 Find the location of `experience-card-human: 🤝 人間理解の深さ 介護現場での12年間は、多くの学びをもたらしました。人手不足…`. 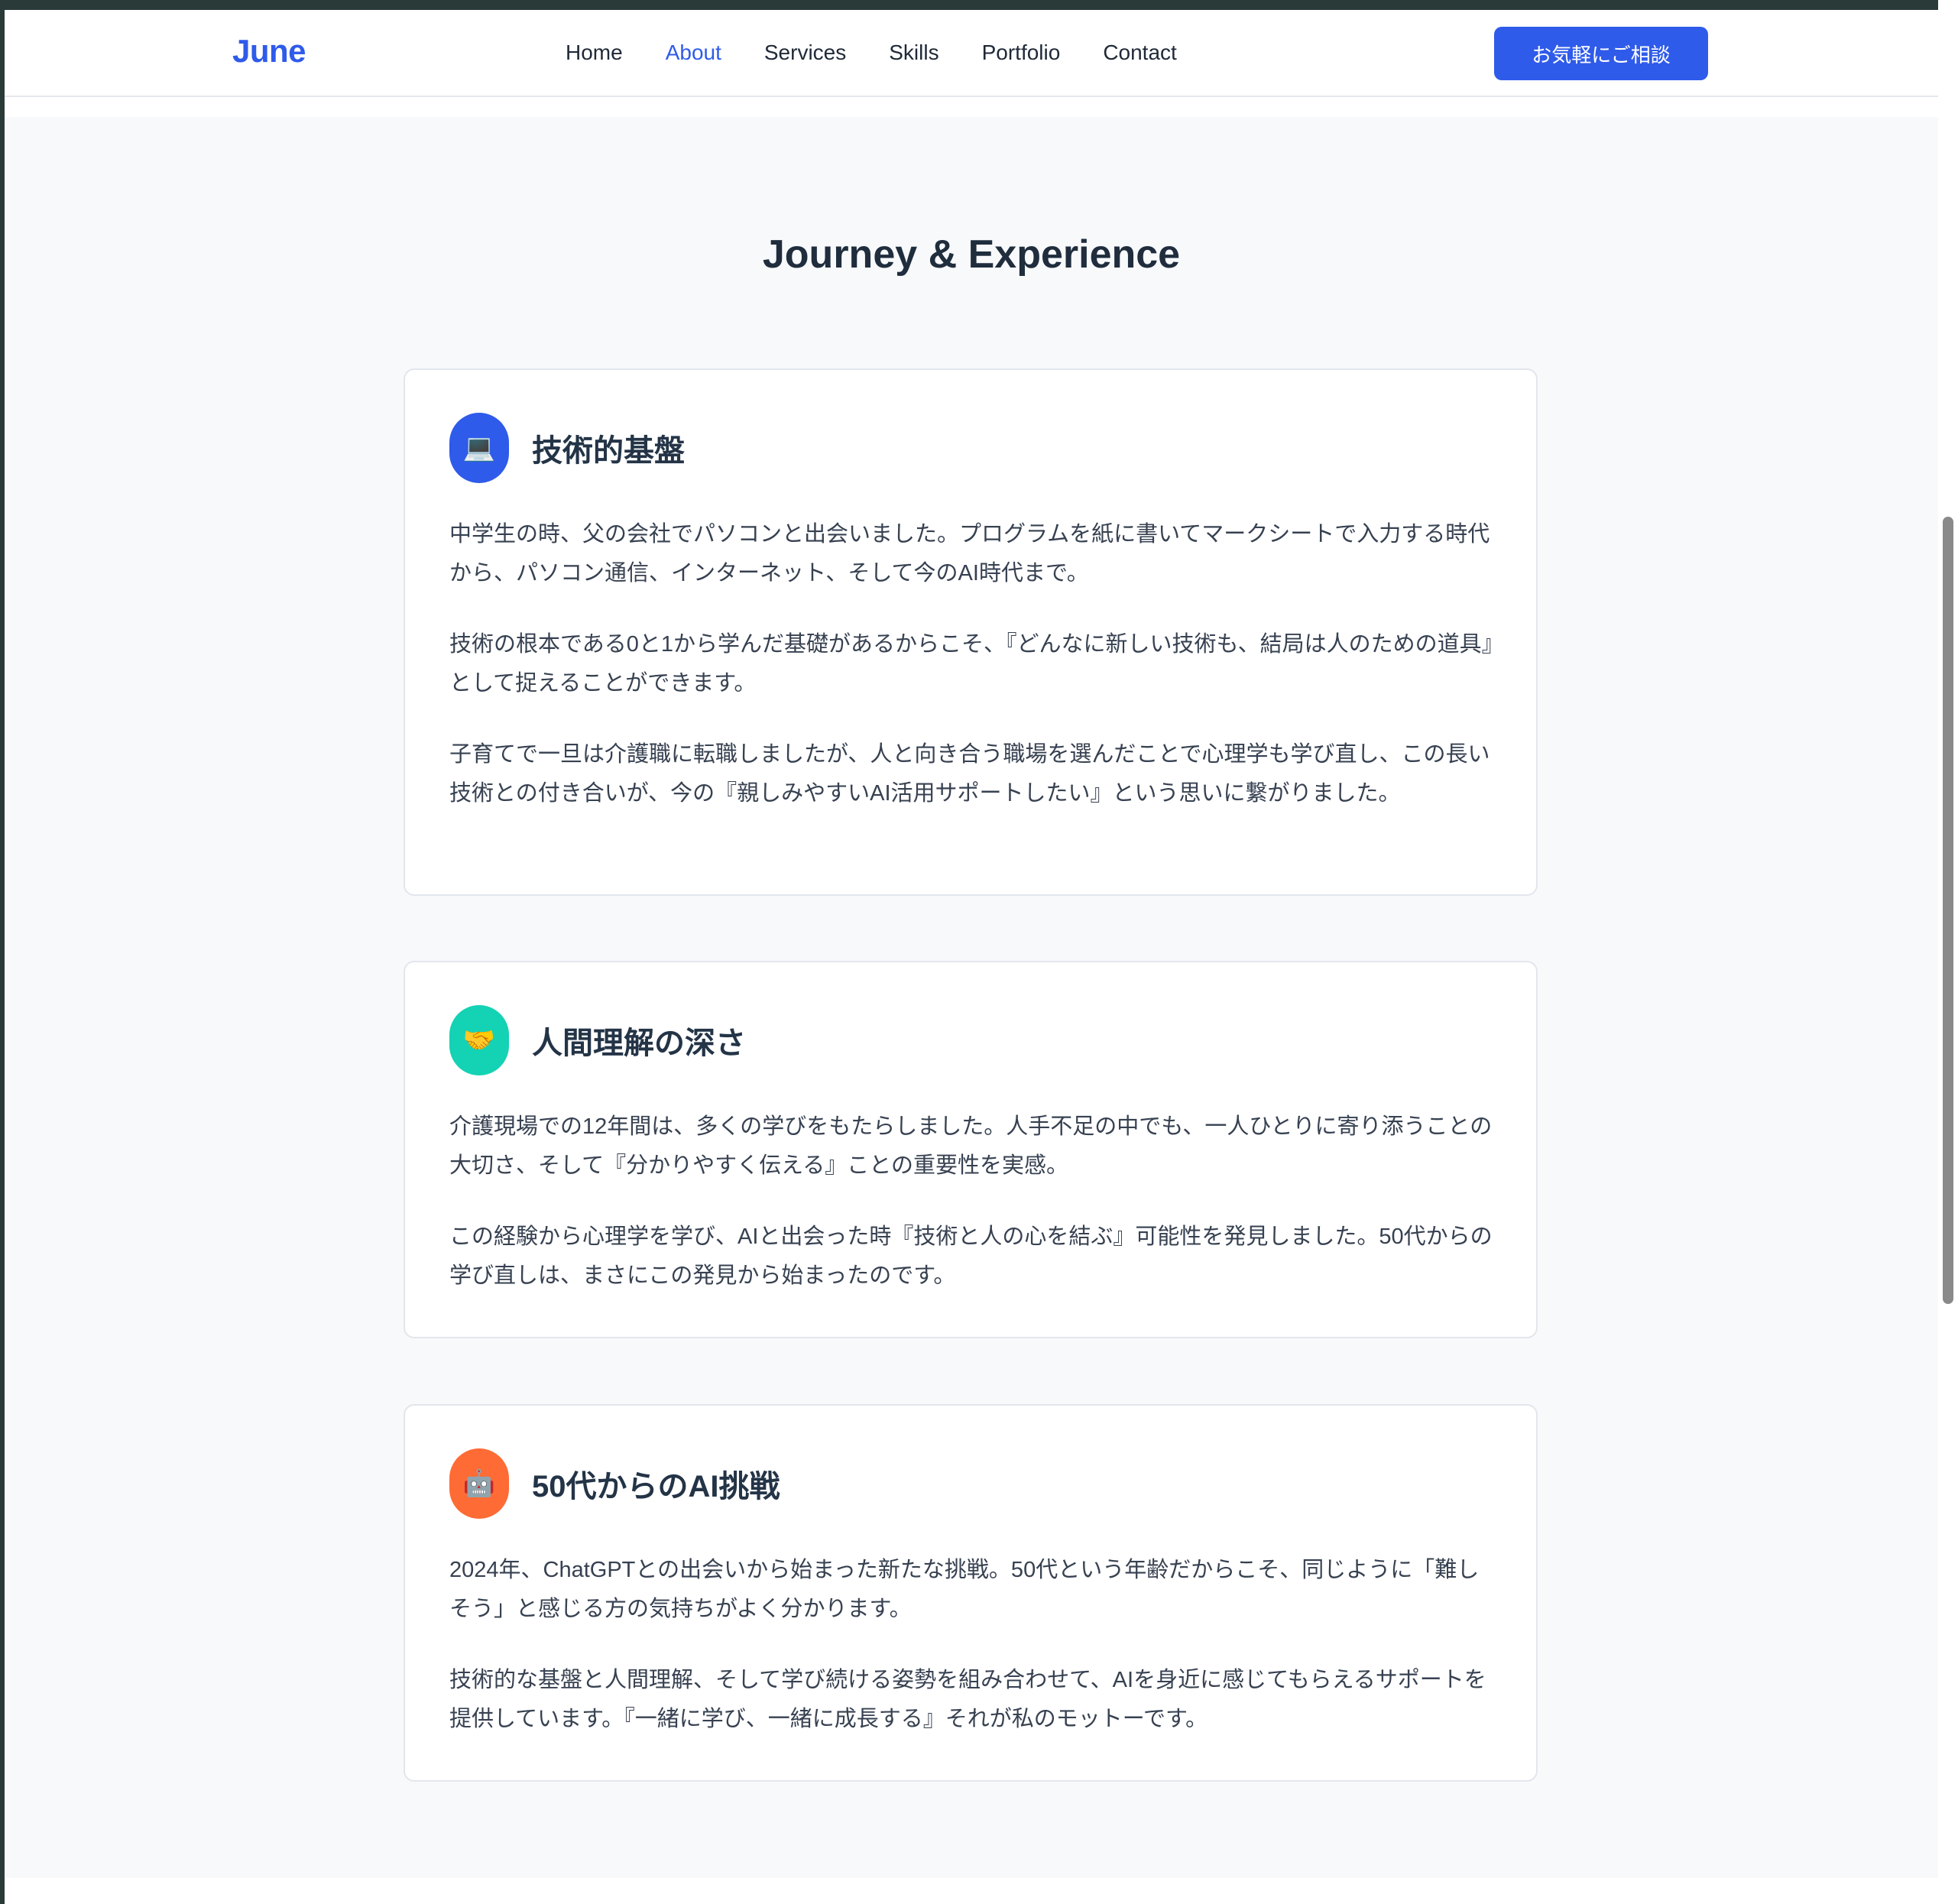

experience-card-human: 🤝 人間理解の深さ 介護現場での12年間は、多くの学びをもたらしました。人手不足… is located at coordinates (971, 1149).